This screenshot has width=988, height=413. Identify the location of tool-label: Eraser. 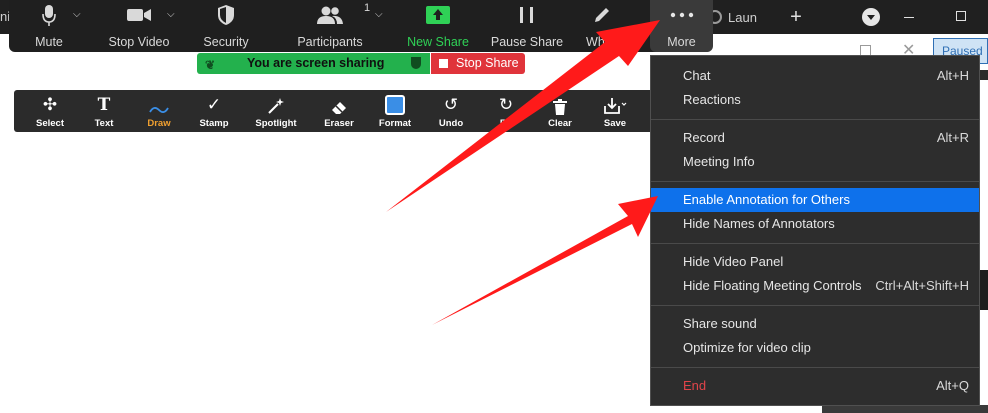
(339, 123).